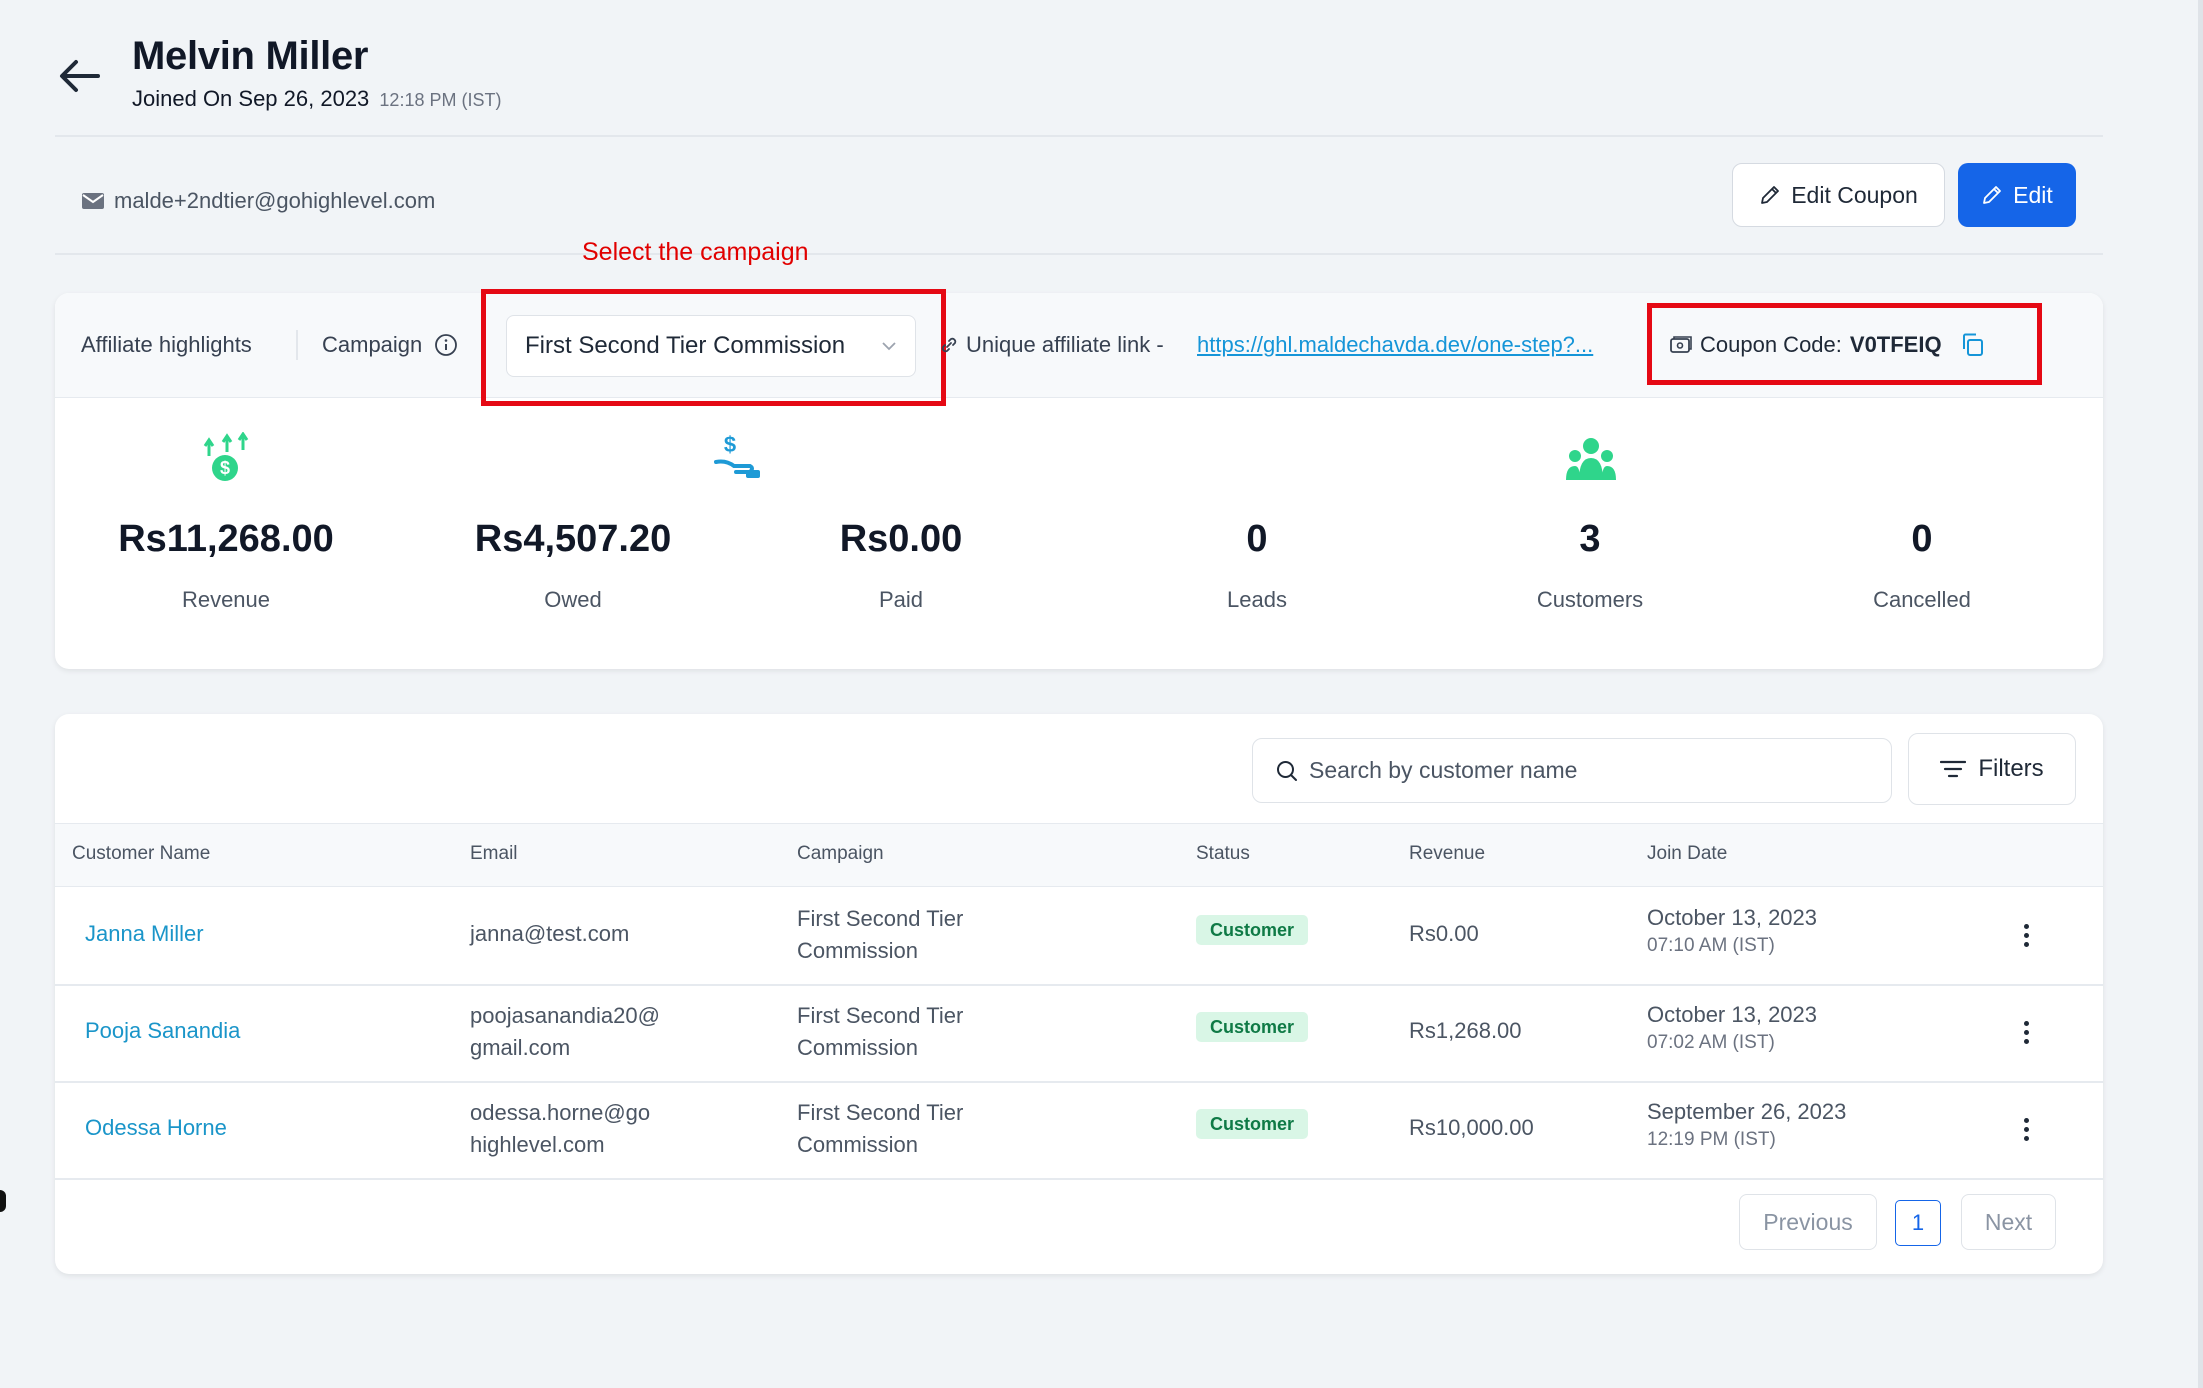 Image resolution: width=2203 pixels, height=1388 pixels. What do you see at coordinates (1589, 770) in the screenshot?
I see `search-input` at bounding box center [1589, 770].